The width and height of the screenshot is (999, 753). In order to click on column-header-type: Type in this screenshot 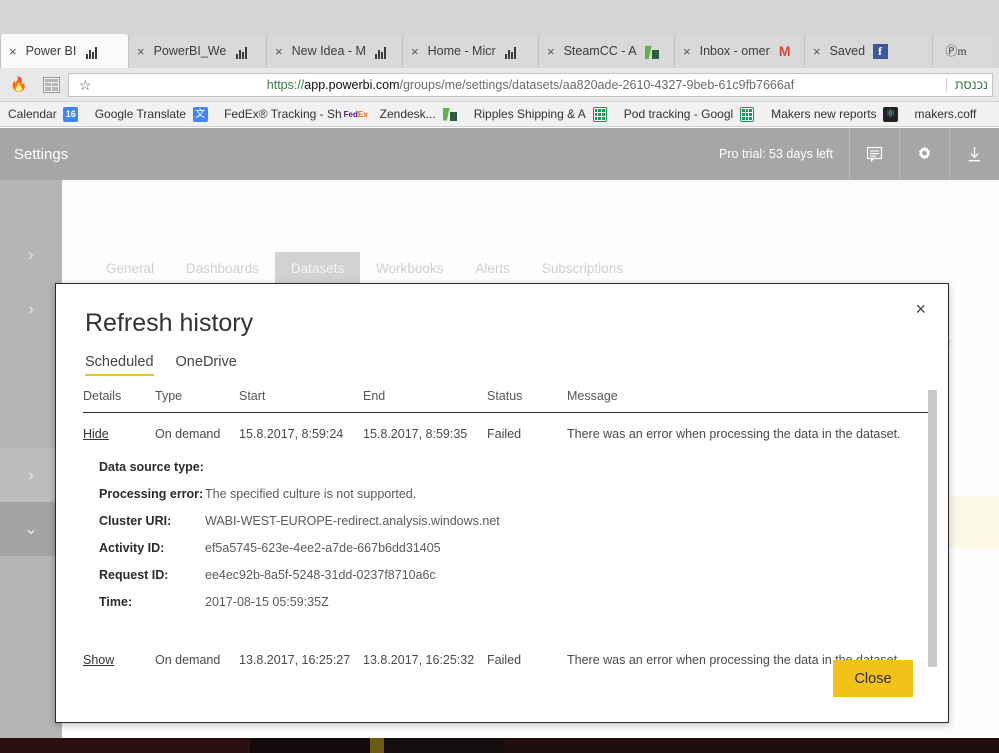, I will do `click(197, 401)`.